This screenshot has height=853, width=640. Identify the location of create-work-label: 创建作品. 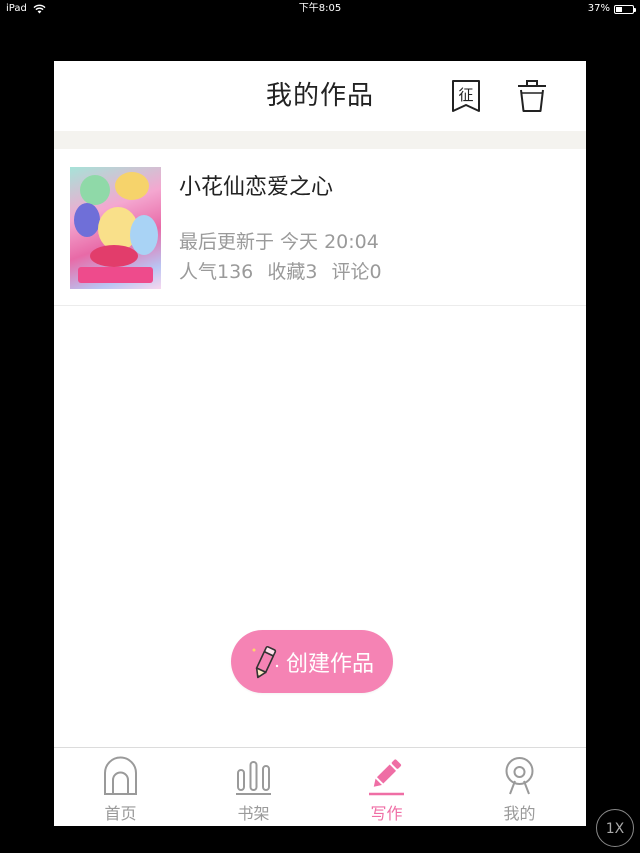
(329, 664).